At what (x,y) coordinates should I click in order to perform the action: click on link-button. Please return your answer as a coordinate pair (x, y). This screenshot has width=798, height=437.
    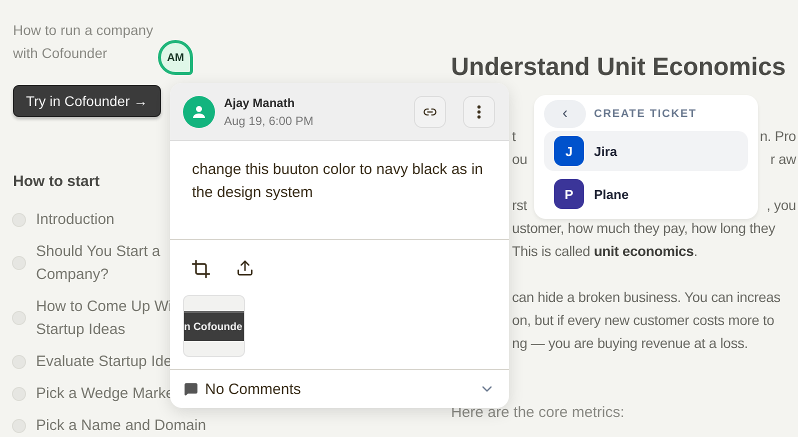
    Looking at the image, I should click on (430, 112).